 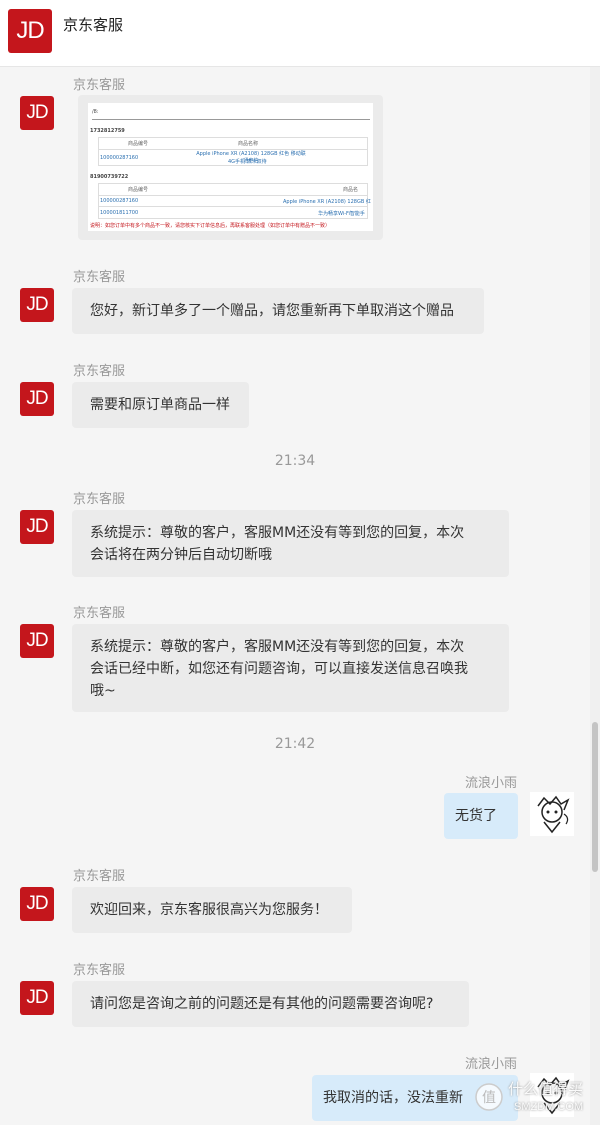 What do you see at coordinates (93, 25) in the screenshot?
I see `chat-title: 京东客服` at bounding box center [93, 25].